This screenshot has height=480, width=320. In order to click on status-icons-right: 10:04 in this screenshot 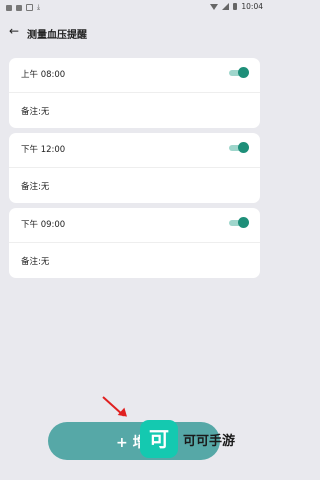, I will do `click(236, 6)`.